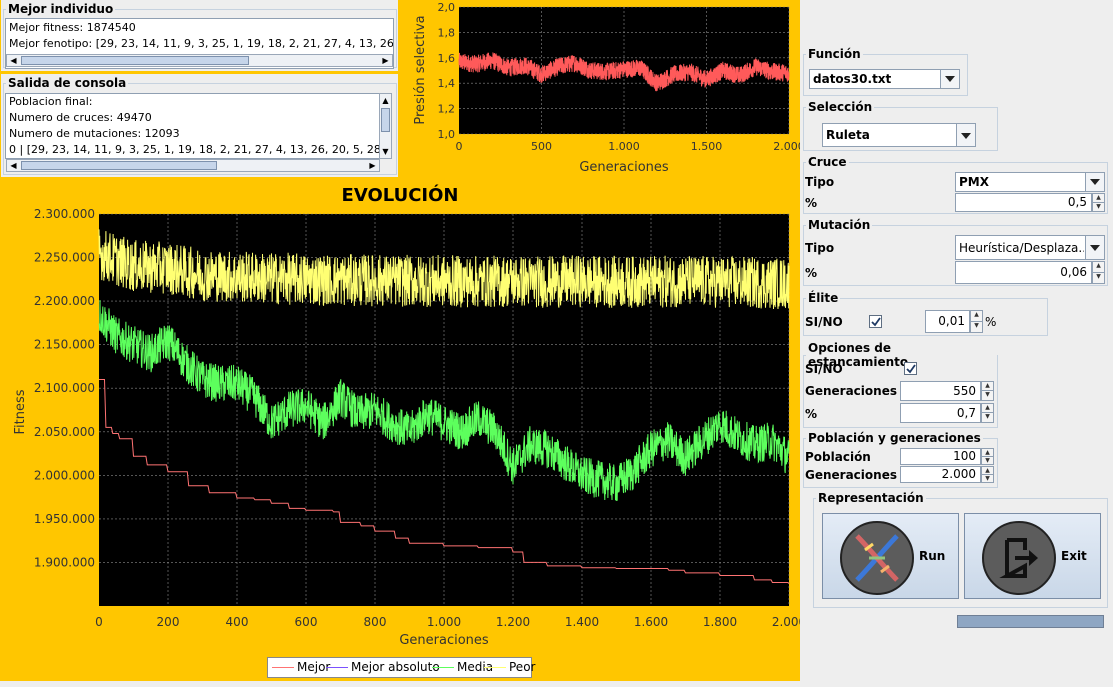 The height and width of the screenshot is (687, 1113). Describe the element at coordinates (64, 345) in the screenshot. I see `y-tick-label: 2.150.000` at that location.